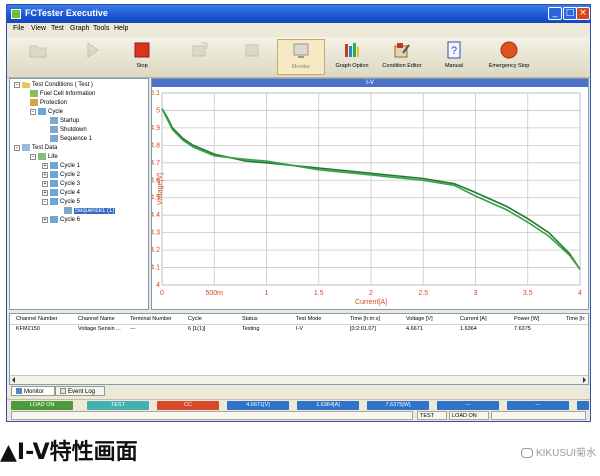 This screenshot has width=600, height=476. Describe the element at coordinates (432, 415) in the screenshot. I see `footer-test: TEST` at that location.